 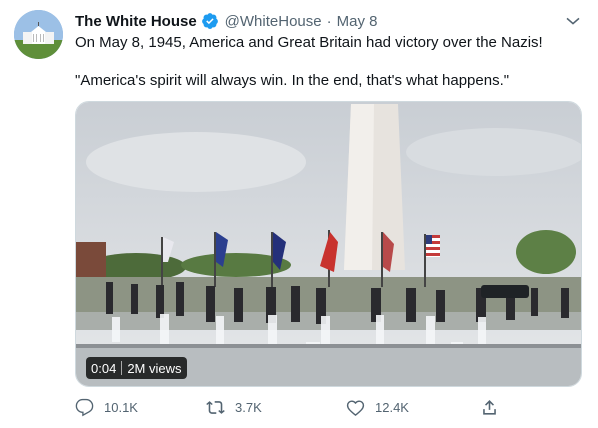 I want to click on share-button, so click(x=494, y=407).